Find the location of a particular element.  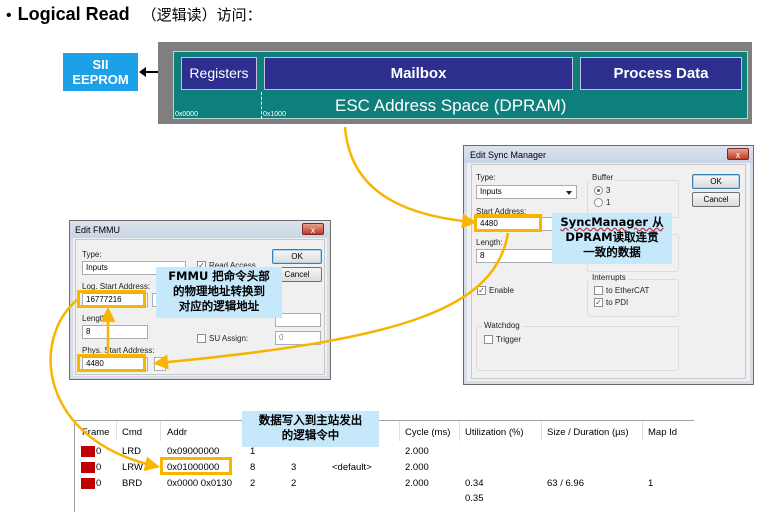

command-callout: 数据写入到主站发出 的逻辑令中 is located at coordinates (310, 429).